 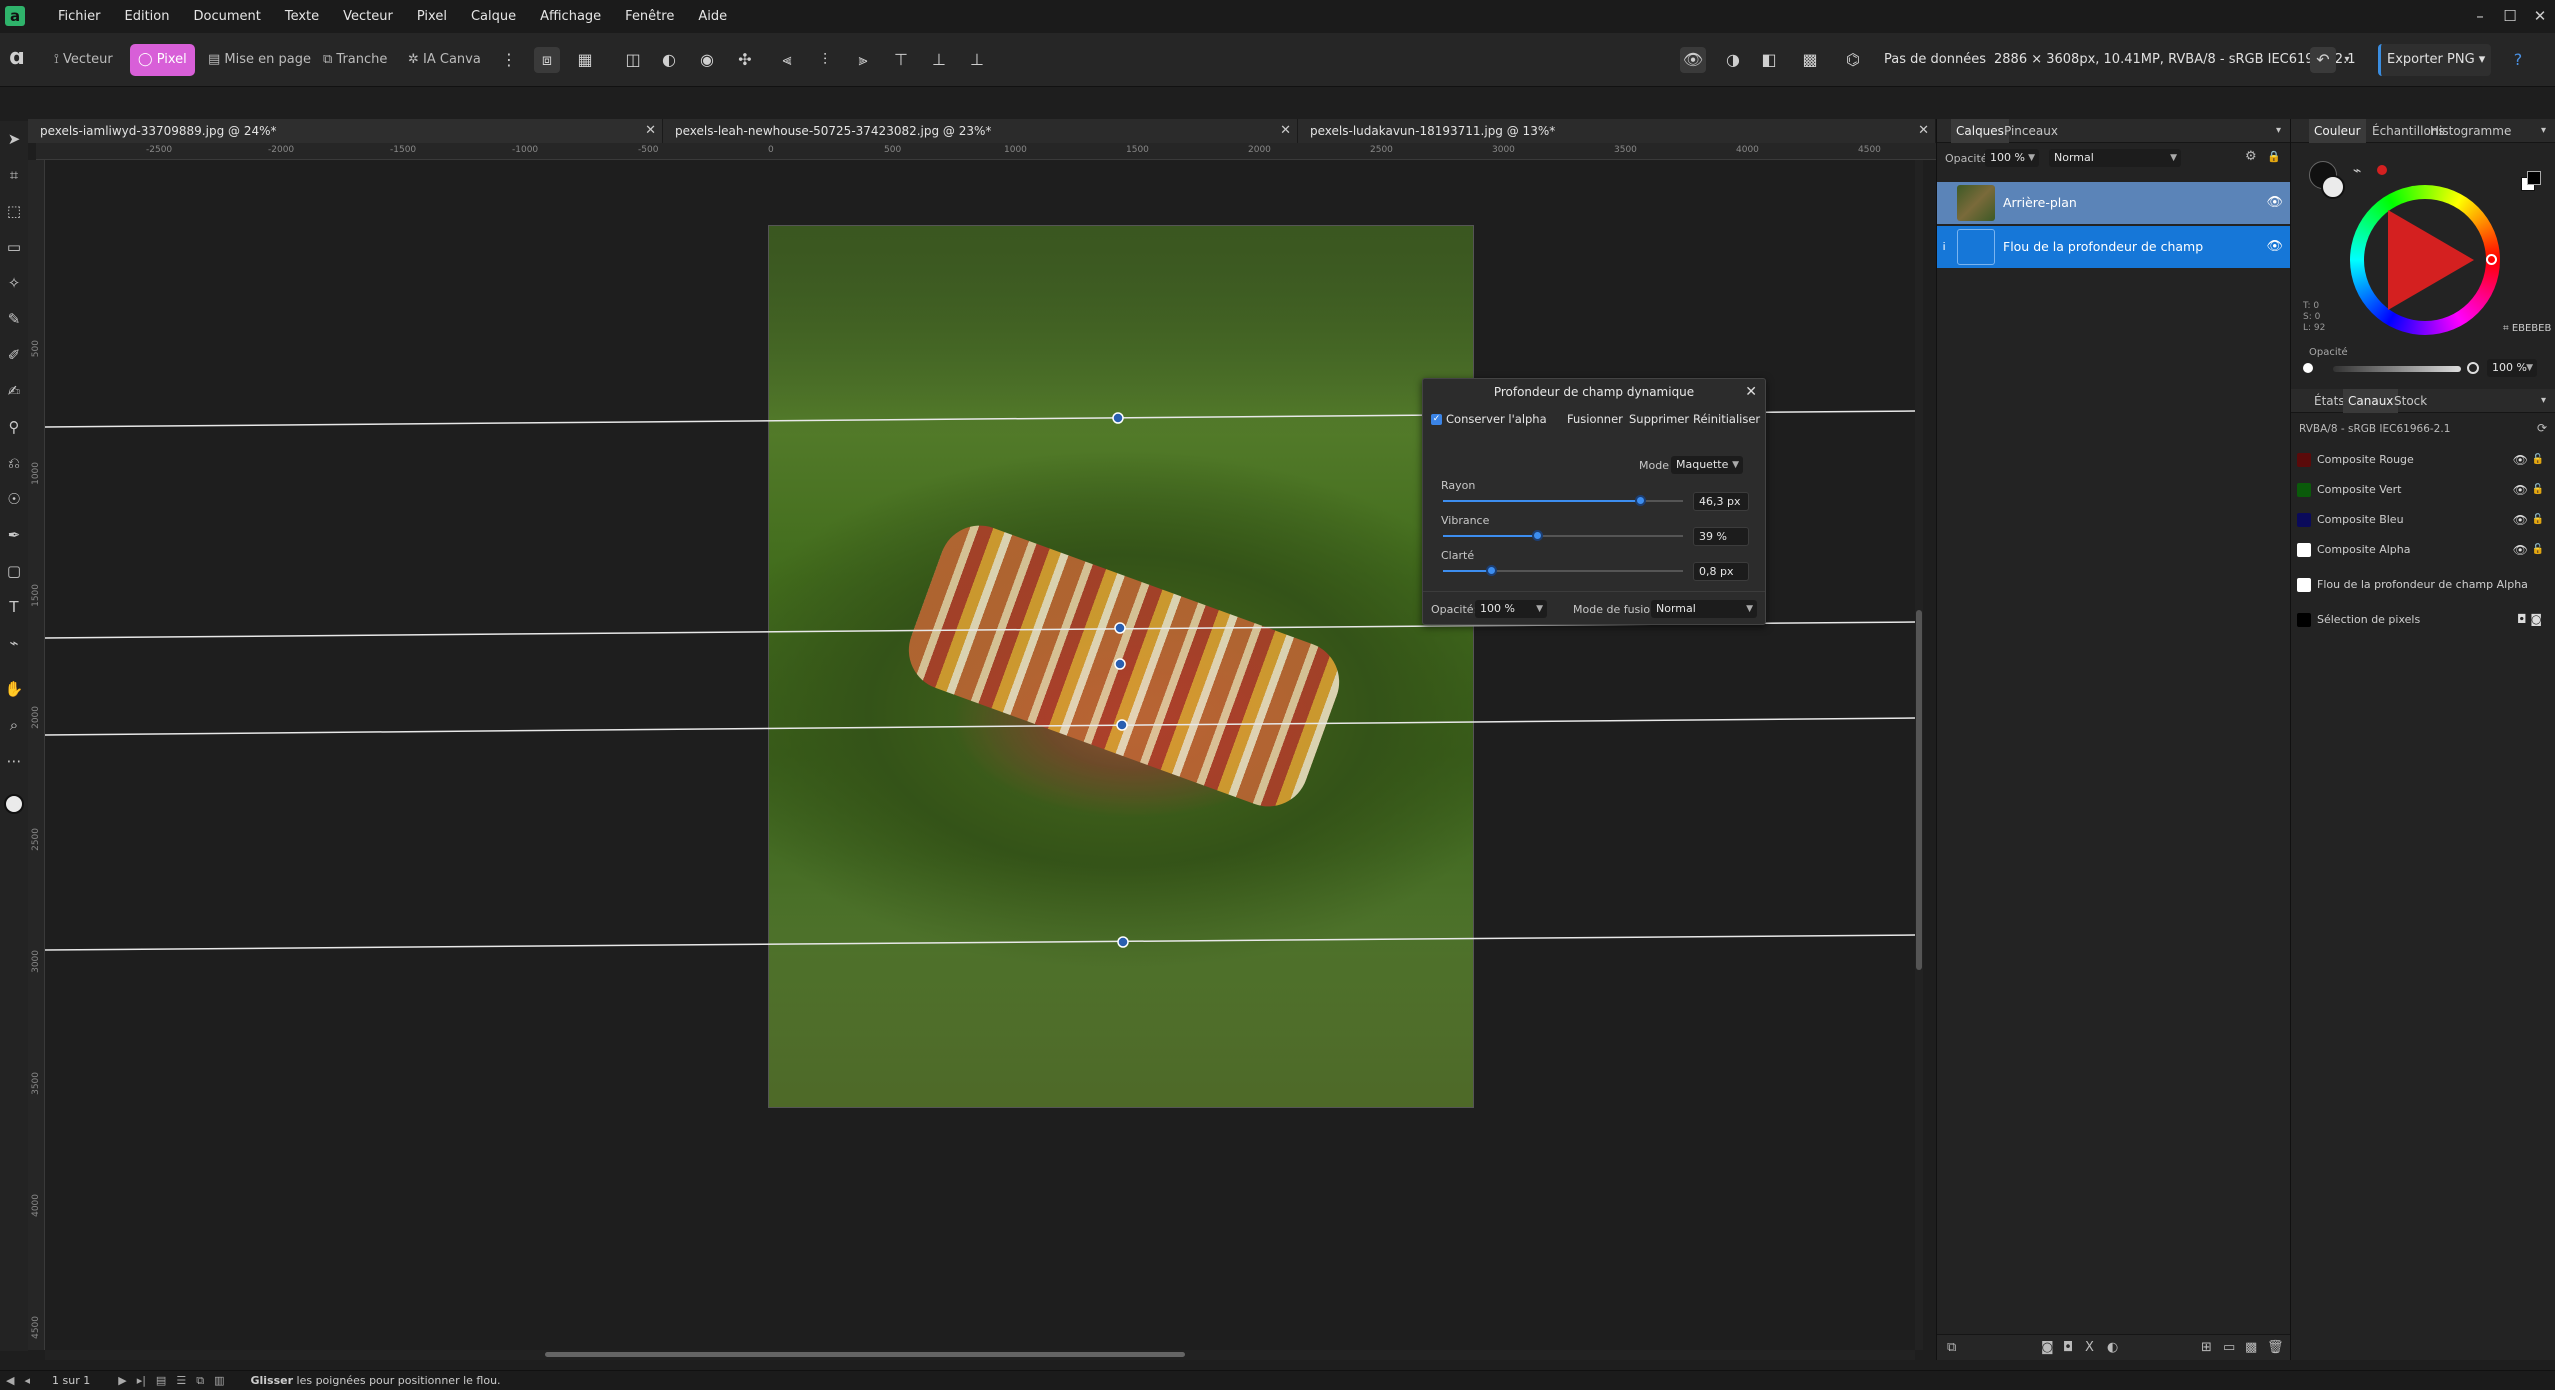 What do you see at coordinates (2115, 158) in the screenshot?
I see `layer-blend-dropdown: Normal ▼` at bounding box center [2115, 158].